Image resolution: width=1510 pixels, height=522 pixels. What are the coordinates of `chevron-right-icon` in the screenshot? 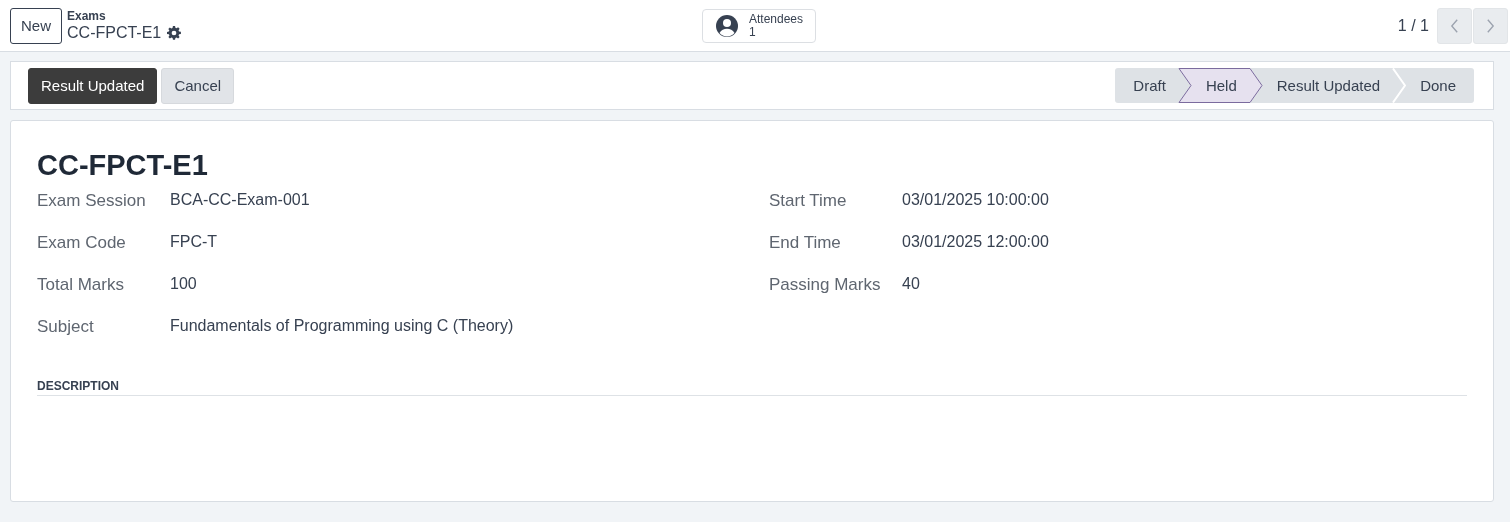 It's located at (1490, 25).